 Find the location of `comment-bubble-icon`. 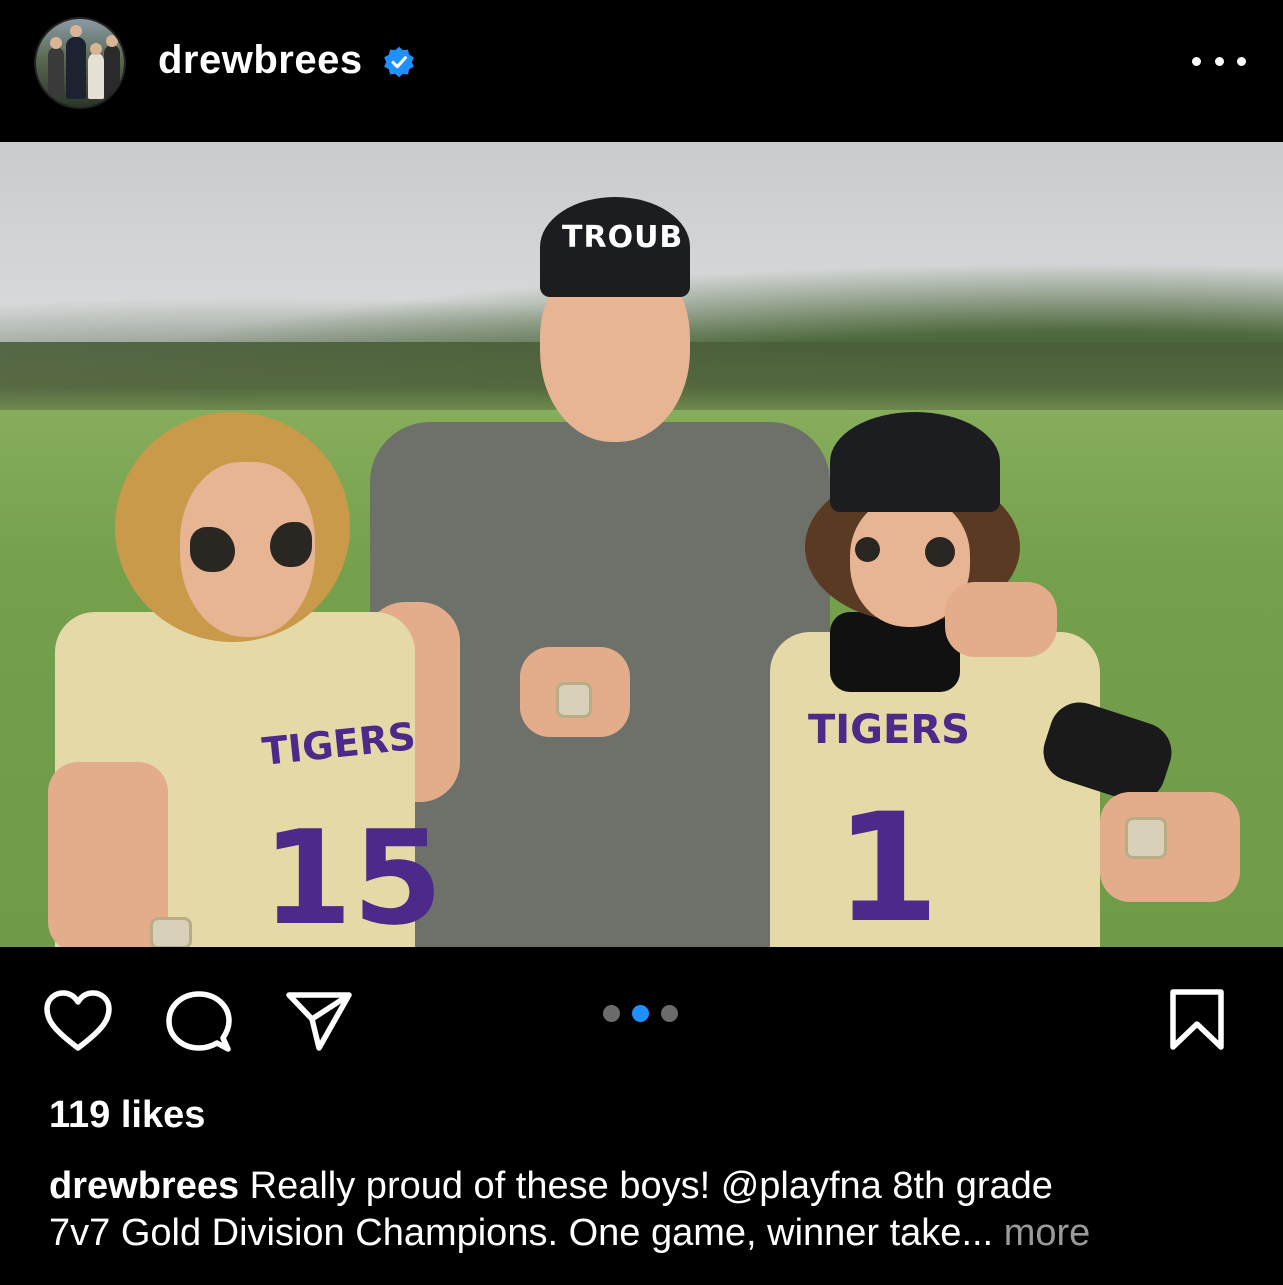

comment-bubble-icon is located at coordinates (199, 1022).